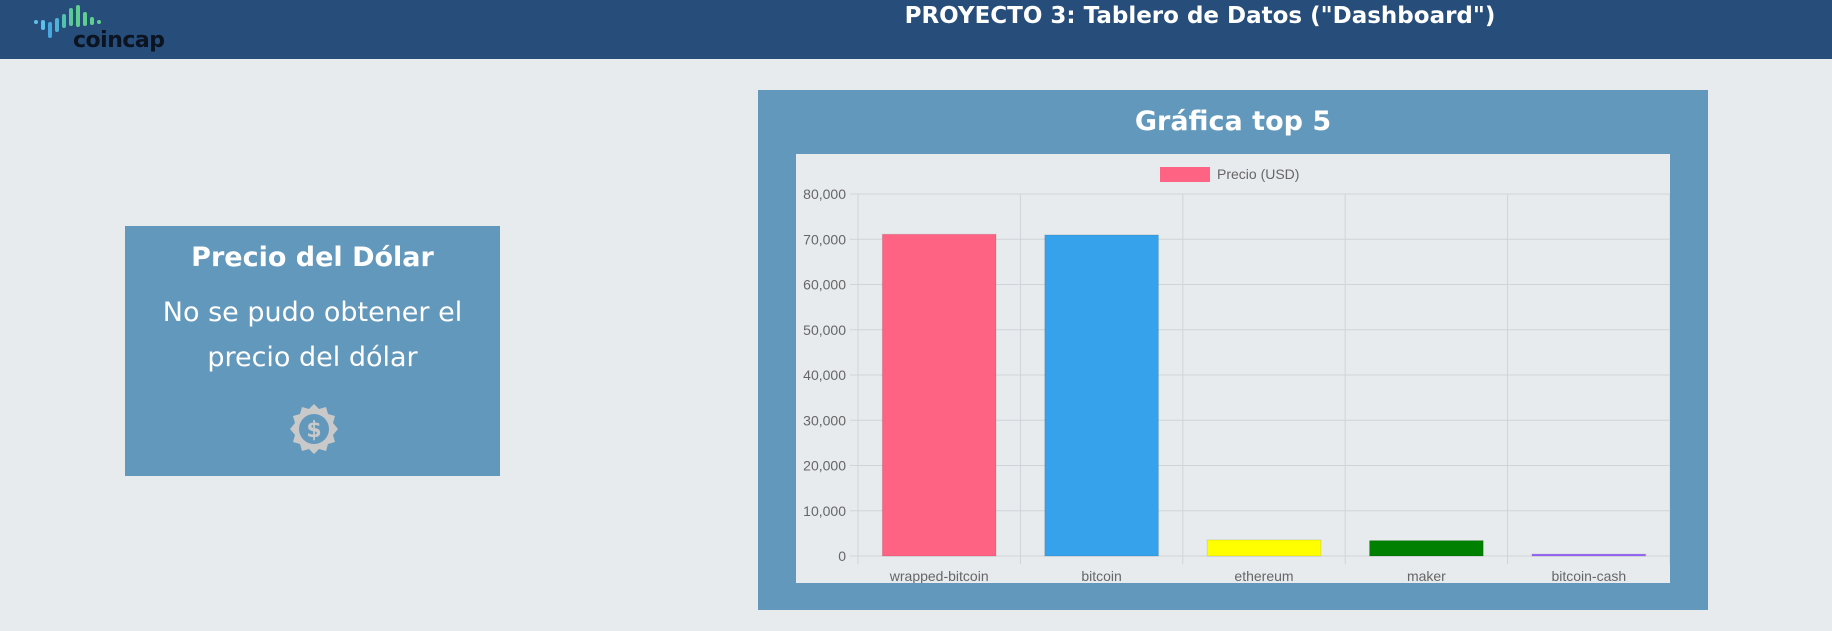 The height and width of the screenshot is (631, 1832). Describe the element at coordinates (1263, 575) in the screenshot. I see `x-tick-label: ethereum` at that location.